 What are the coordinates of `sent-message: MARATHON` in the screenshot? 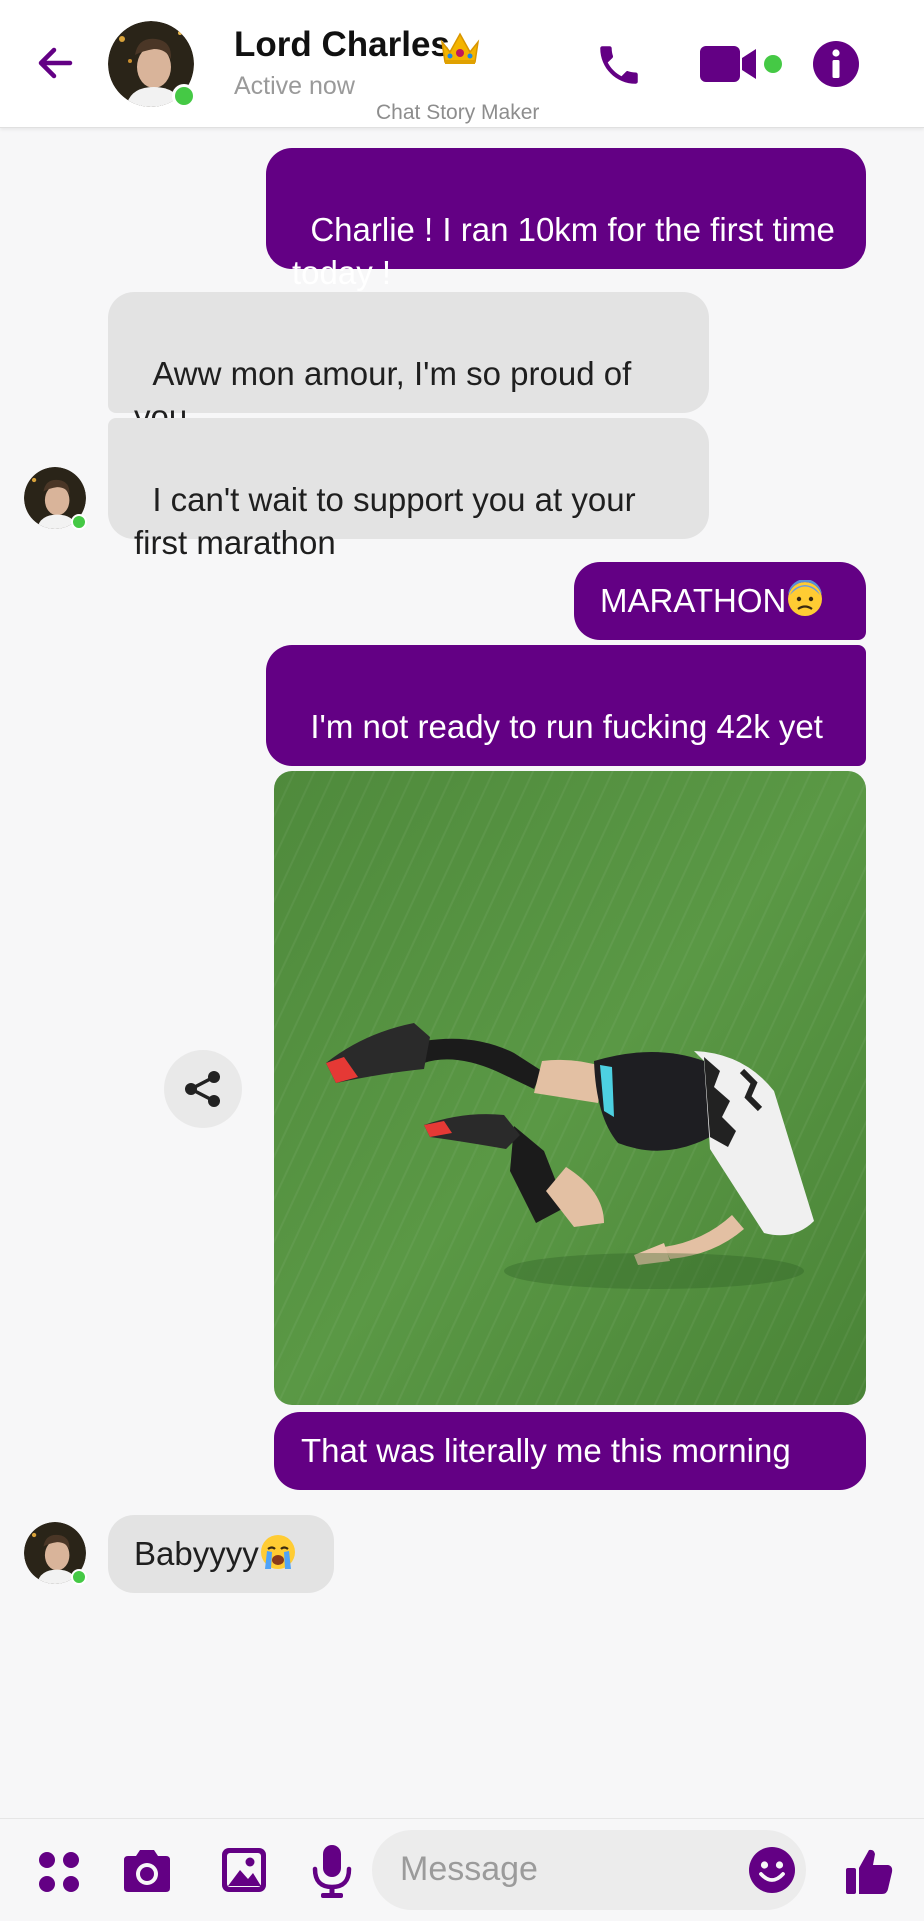 It's located at (720, 601).